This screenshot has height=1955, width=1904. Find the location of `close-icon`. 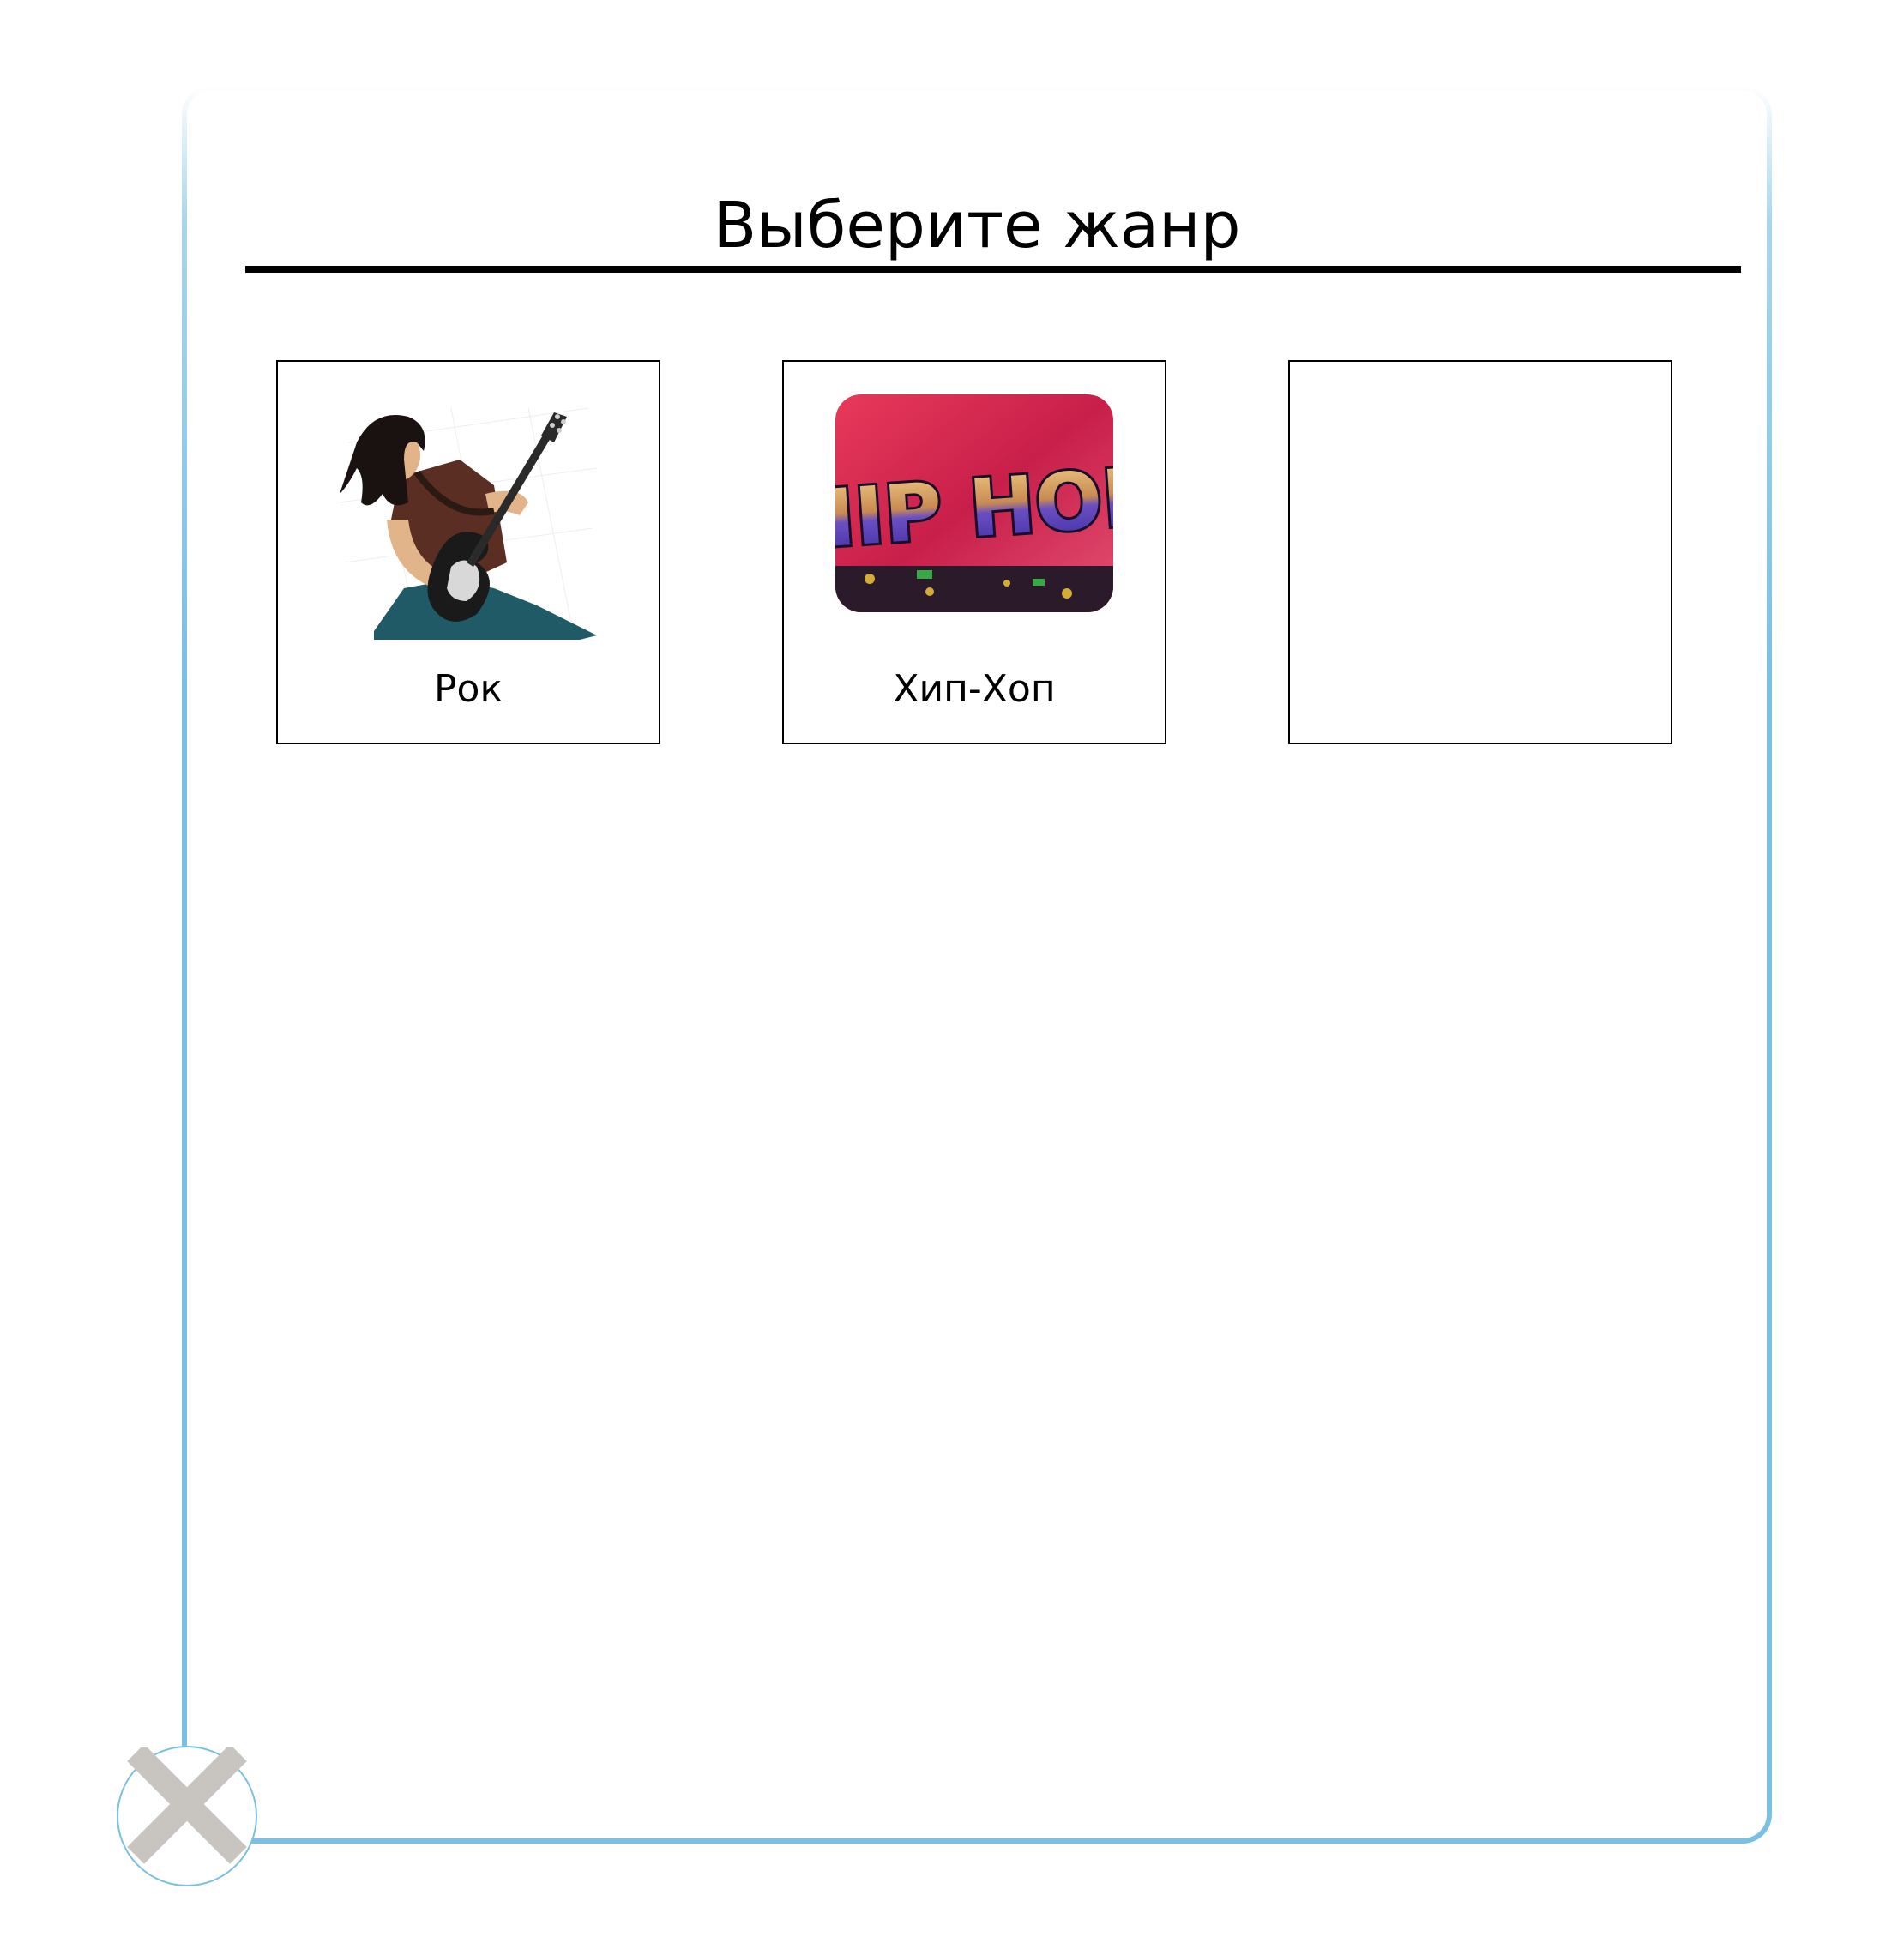

close-icon is located at coordinates (187, 1806).